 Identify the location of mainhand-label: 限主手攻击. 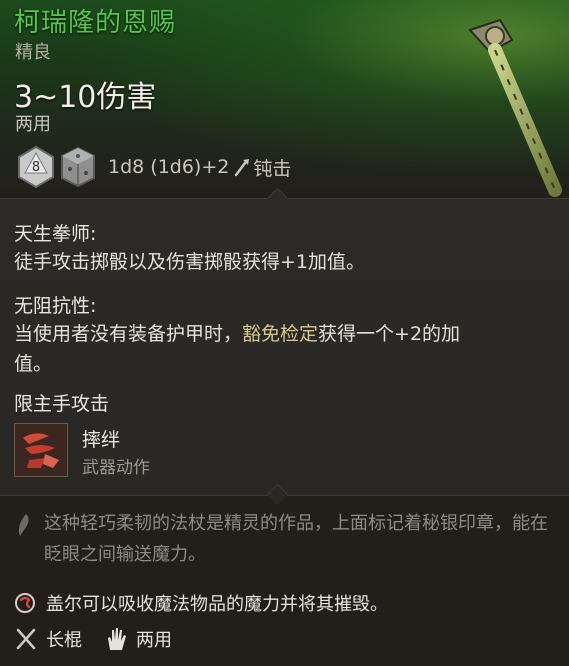
(62, 404).